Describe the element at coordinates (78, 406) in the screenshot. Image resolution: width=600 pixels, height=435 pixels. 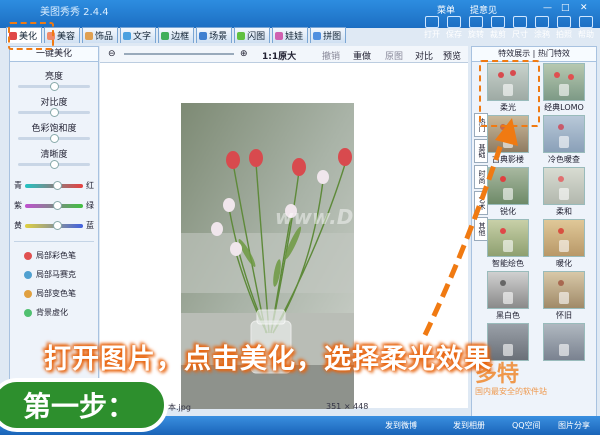
I see `step-label: 第一步：` at that location.